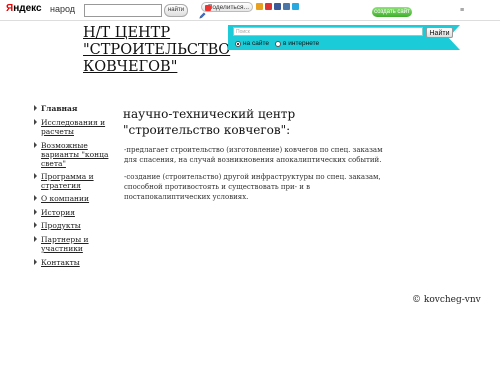 The height and width of the screenshot is (375, 500). I want to click on site-search-button: Найти, so click(439, 32).